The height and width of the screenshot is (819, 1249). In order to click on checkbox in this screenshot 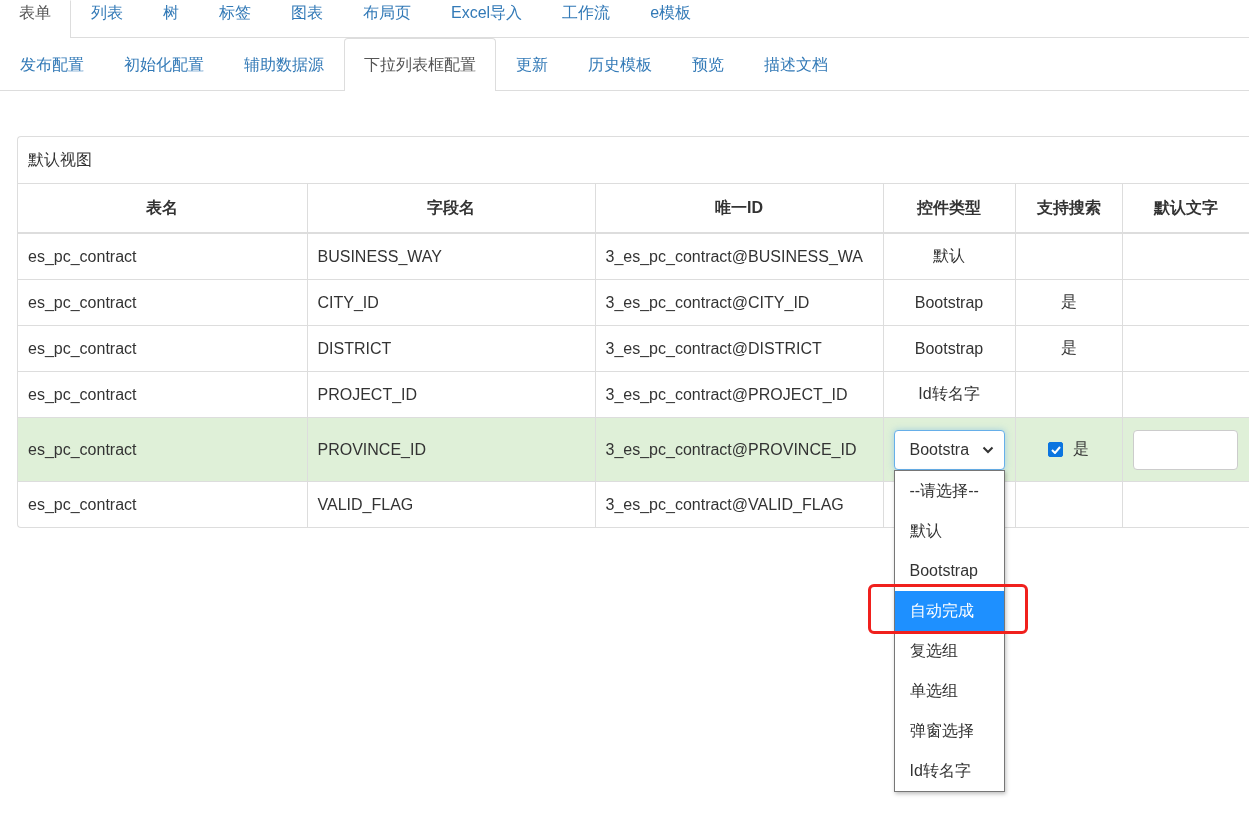, I will do `click(1055, 449)`.